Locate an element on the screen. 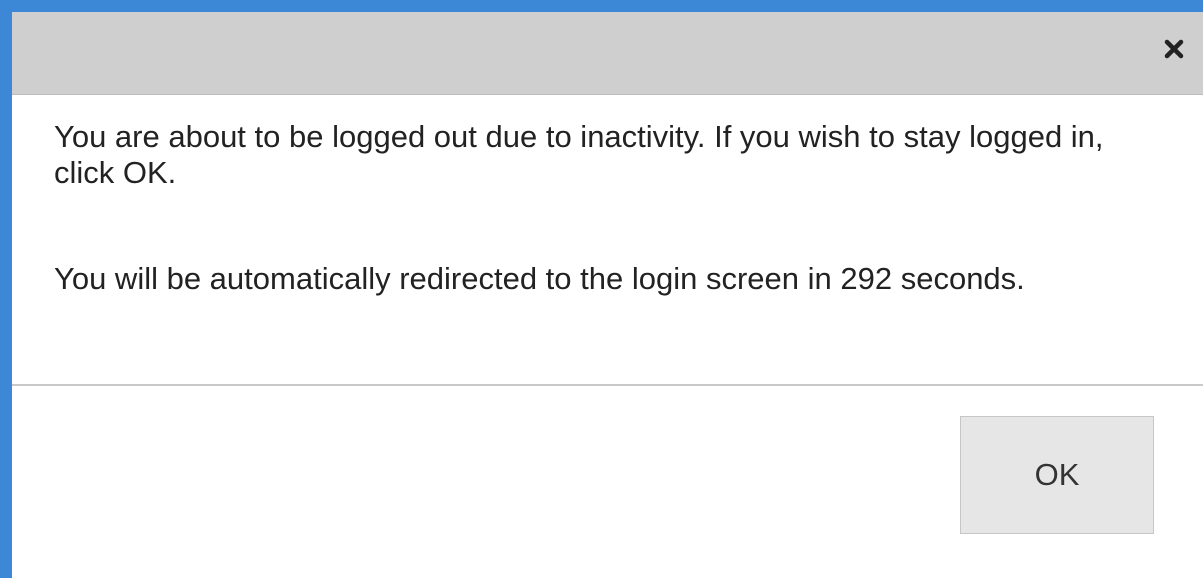 This screenshot has width=1203, height=578. close-icon is located at coordinates (1174, 51).